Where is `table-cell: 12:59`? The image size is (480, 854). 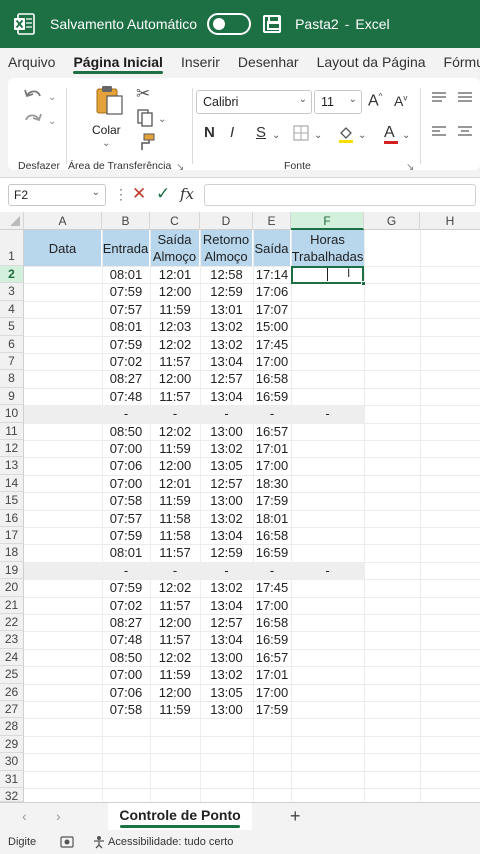 table-cell: 12:59 is located at coordinates (226, 291).